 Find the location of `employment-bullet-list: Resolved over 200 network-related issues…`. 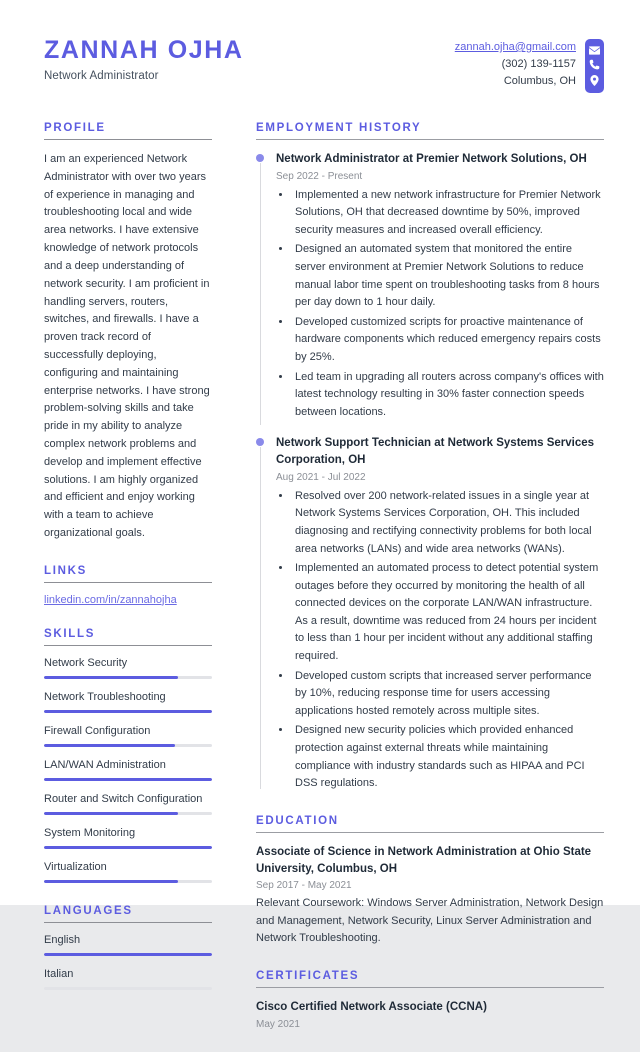

employment-bullet-list: Resolved over 200 network-related issues… is located at coordinates (448, 640).